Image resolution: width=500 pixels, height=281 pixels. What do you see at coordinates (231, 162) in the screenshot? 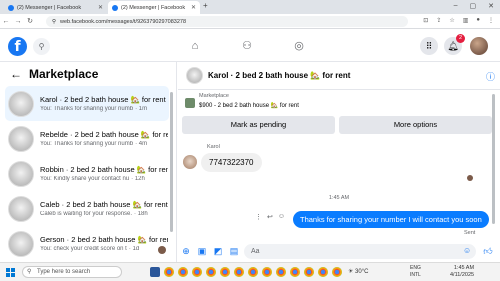
I see `incoming-message: 7747322370` at bounding box center [231, 162].